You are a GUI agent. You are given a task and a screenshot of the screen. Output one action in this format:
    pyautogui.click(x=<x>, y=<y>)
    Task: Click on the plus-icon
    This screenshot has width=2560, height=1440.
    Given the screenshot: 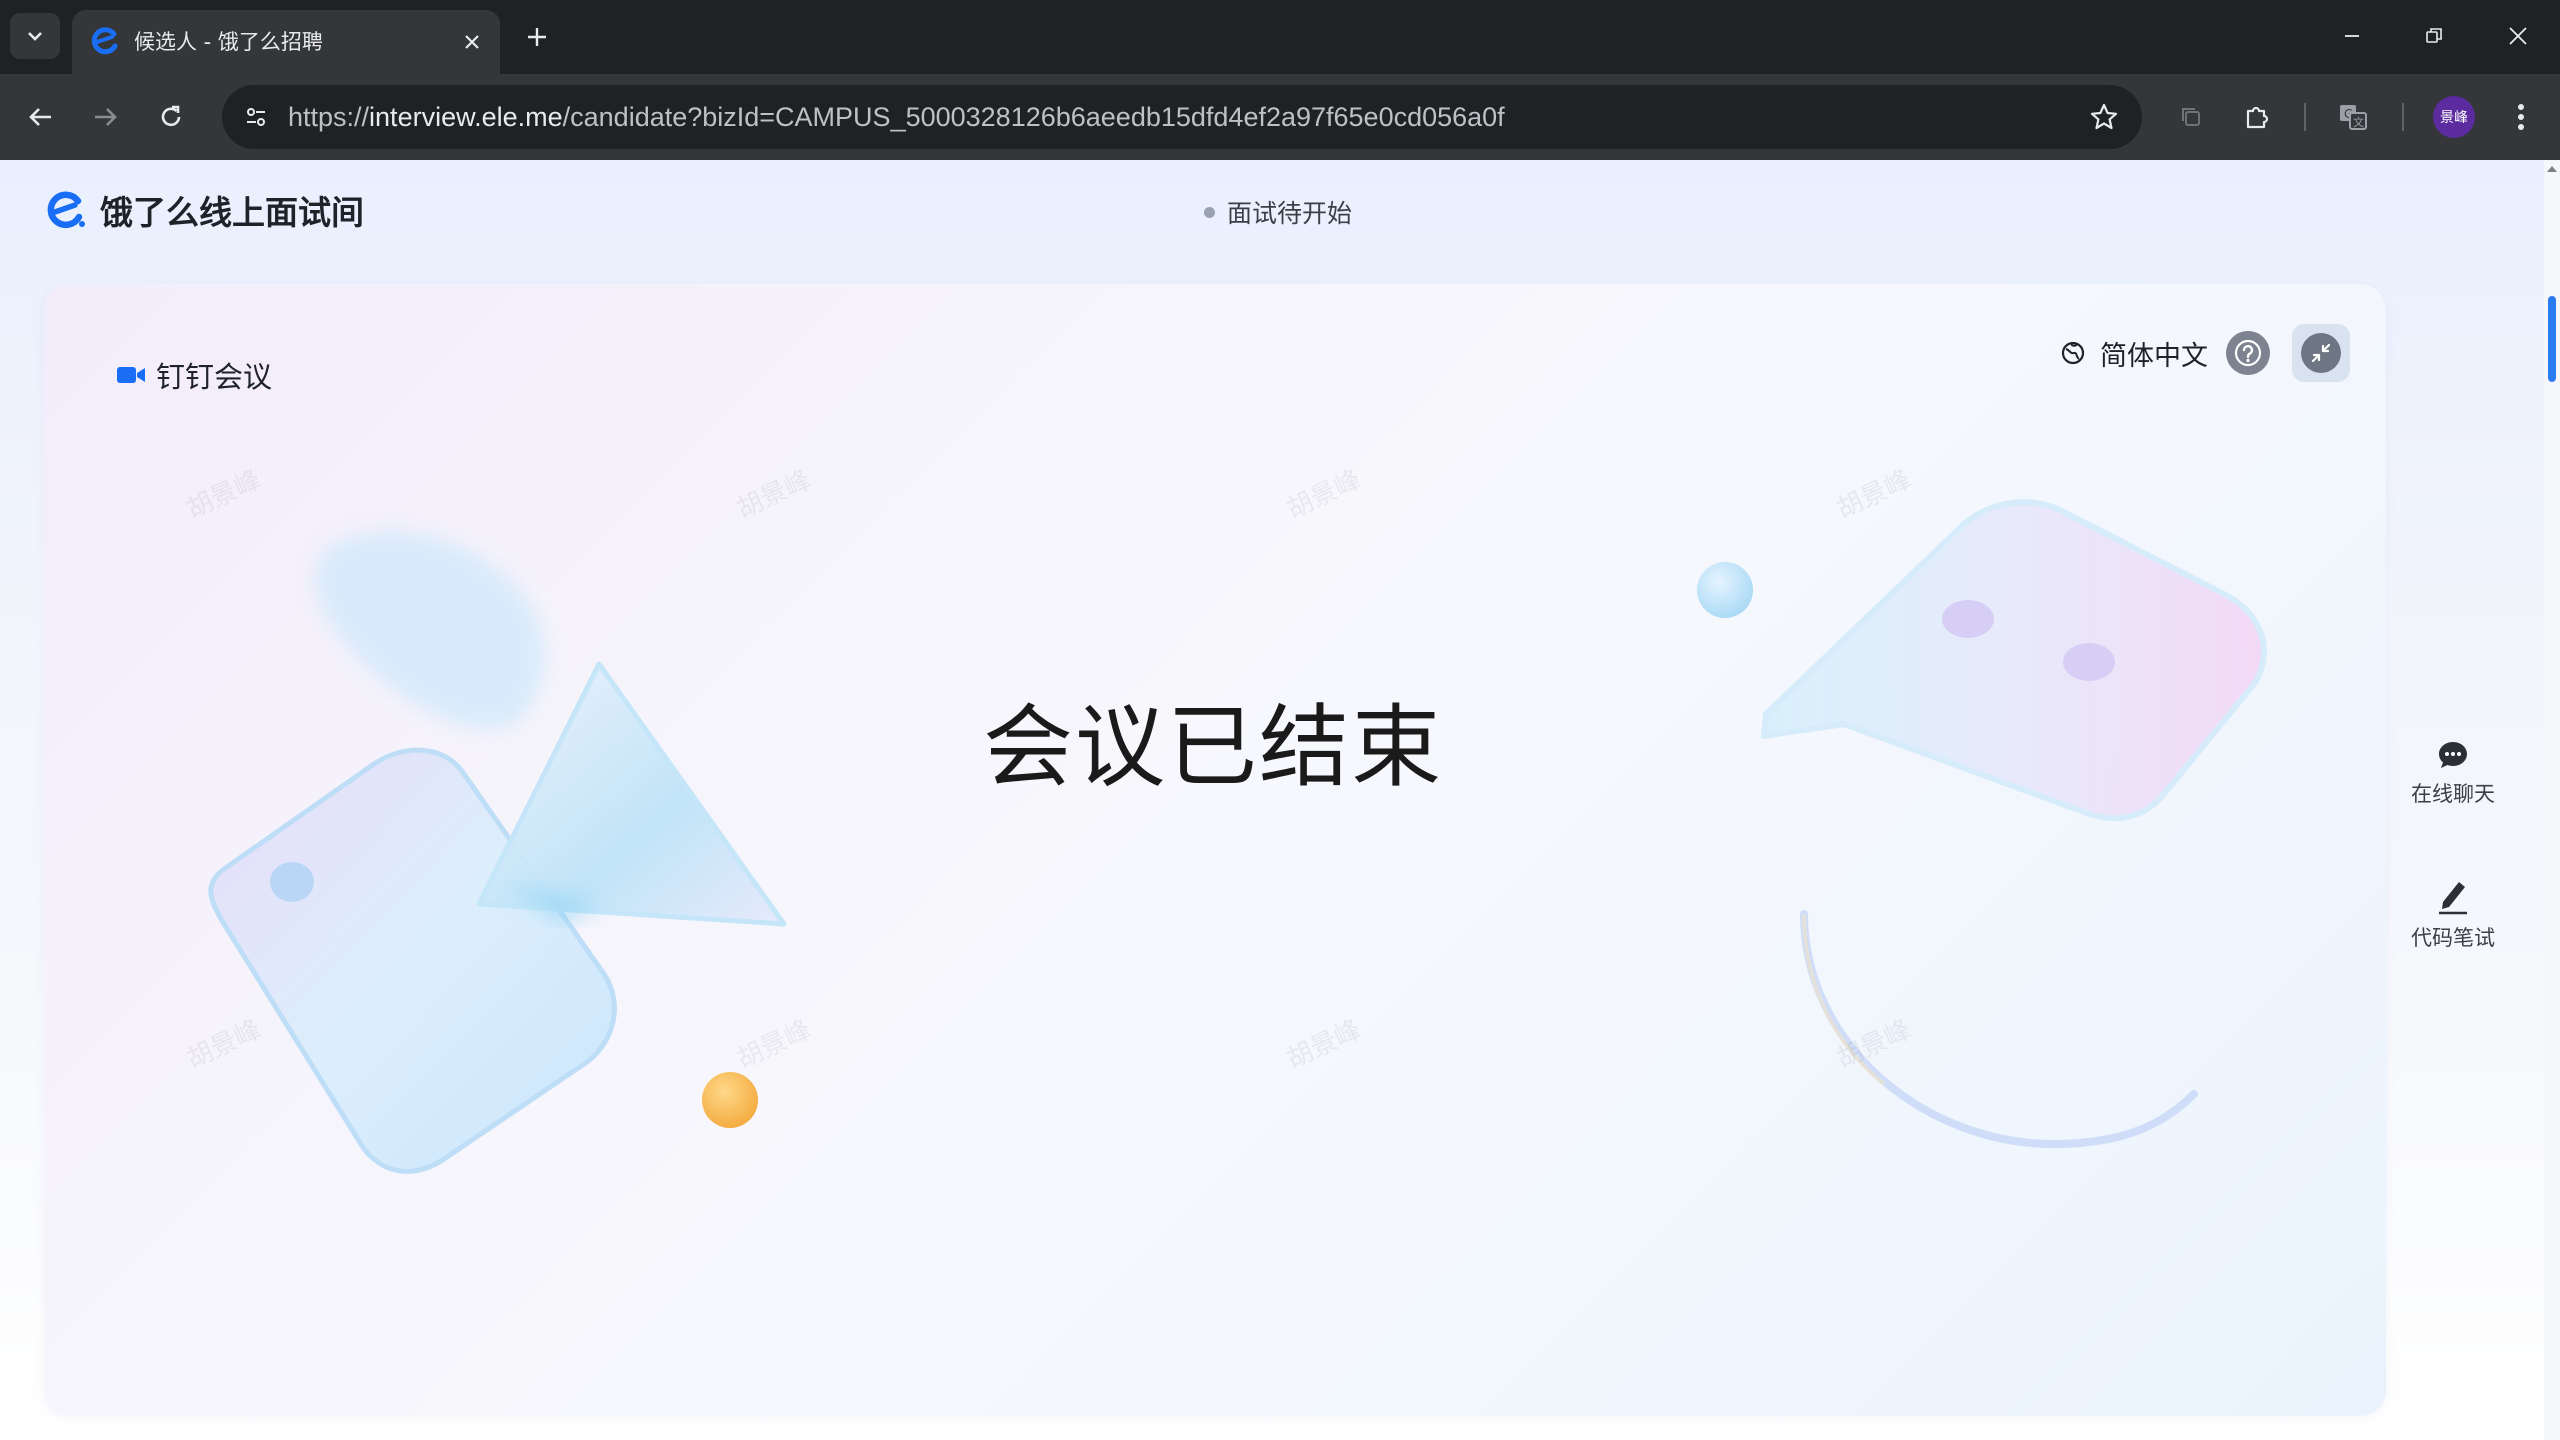 What is the action you would take?
    pyautogui.click(x=537, y=37)
    